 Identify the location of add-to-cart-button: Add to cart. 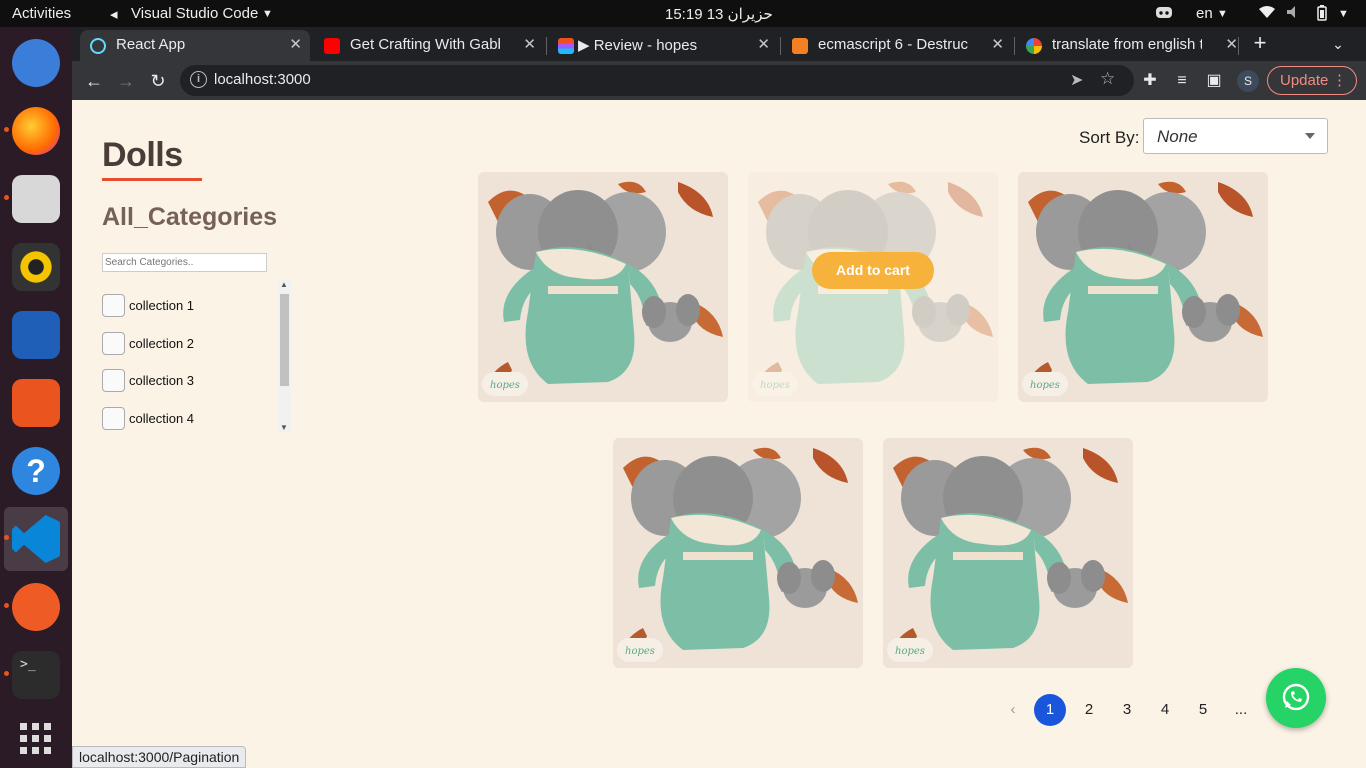
(873, 270).